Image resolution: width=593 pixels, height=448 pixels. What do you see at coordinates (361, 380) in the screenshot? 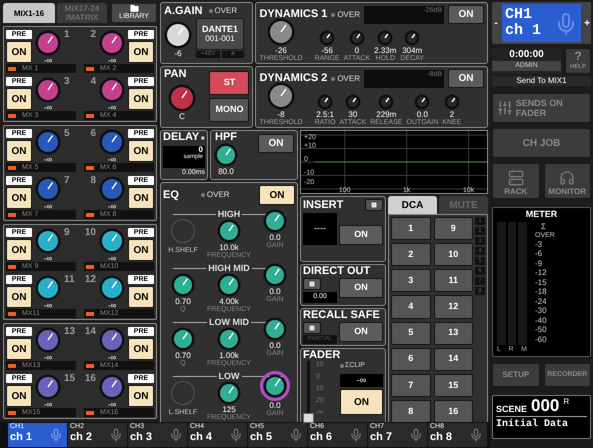
I see `fader-value: -∞` at bounding box center [361, 380].